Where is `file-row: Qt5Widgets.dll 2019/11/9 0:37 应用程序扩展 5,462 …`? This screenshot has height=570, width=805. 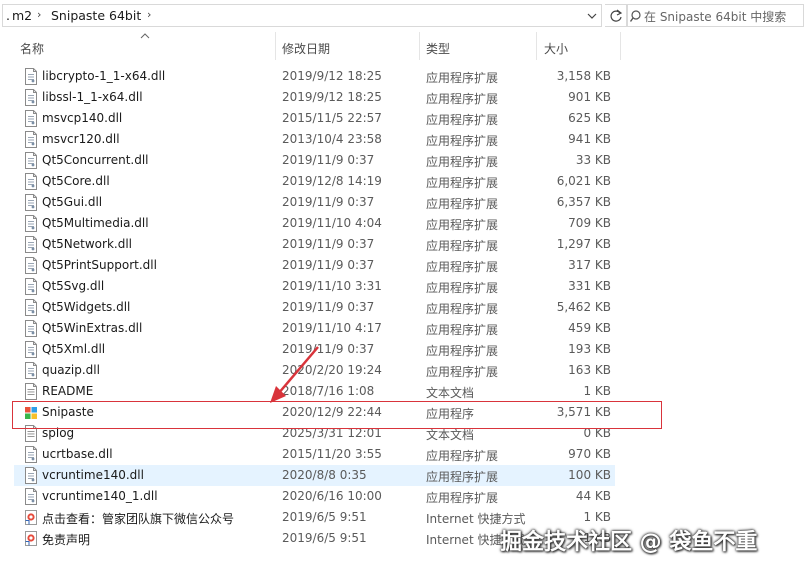
file-row: Qt5Widgets.dll 2019/11/9 0:37 应用程序扩展 5,462 … is located at coordinates (314, 307).